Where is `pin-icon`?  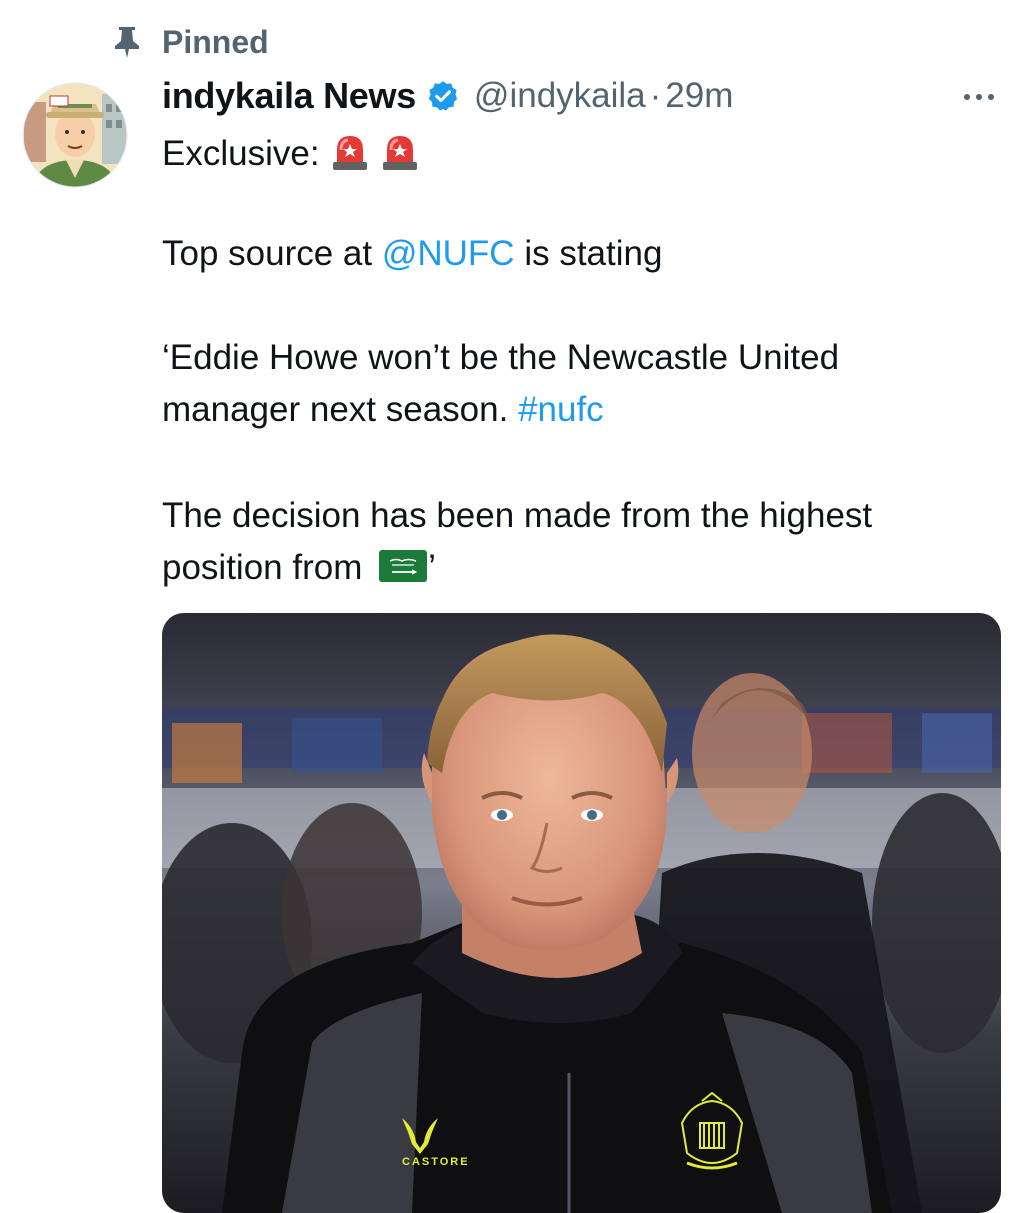
pin-icon is located at coordinates (127, 42).